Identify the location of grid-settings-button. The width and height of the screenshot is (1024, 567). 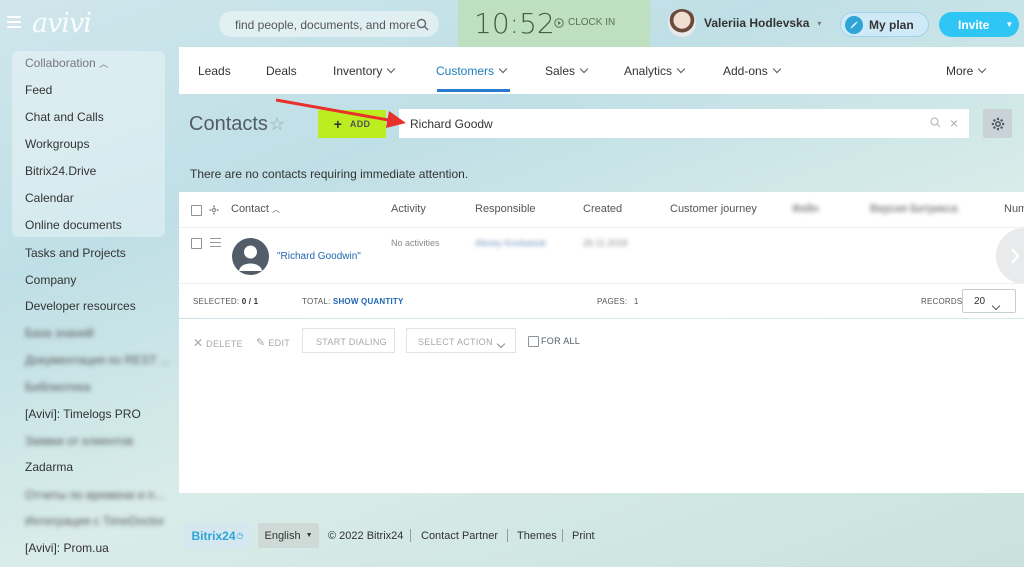
(997, 123).